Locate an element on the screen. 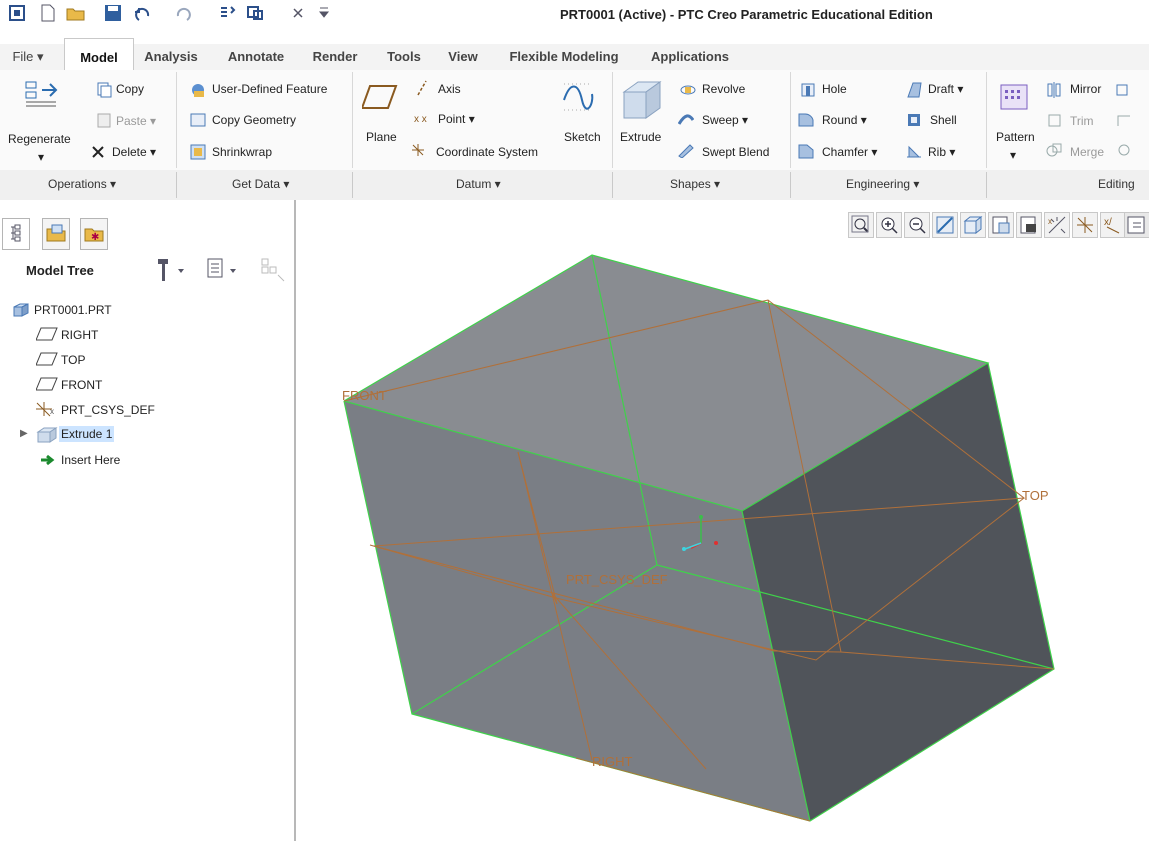 The image size is (1149, 841). regenerate-dropdown-icon: ▾ is located at coordinates (41, 157).